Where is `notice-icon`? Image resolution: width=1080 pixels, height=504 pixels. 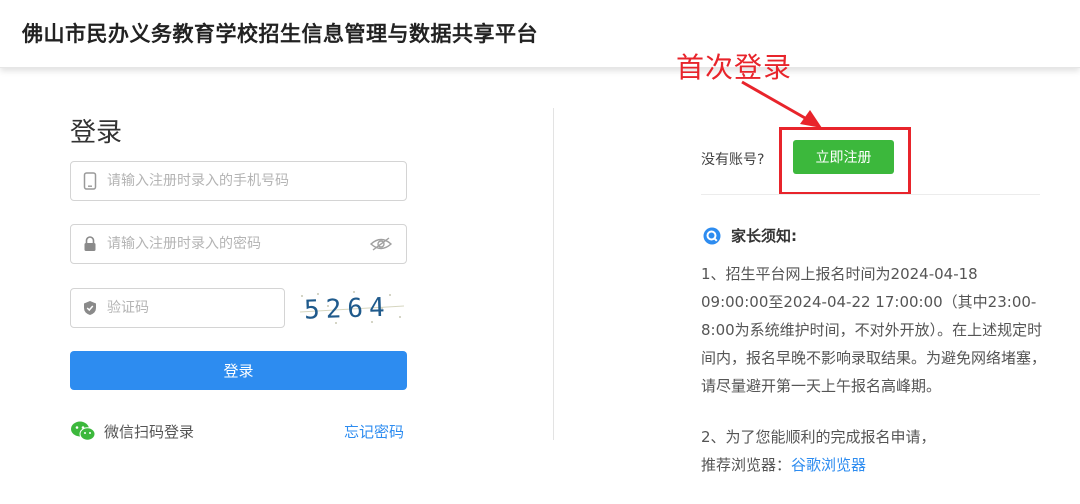 notice-icon is located at coordinates (712, 235).